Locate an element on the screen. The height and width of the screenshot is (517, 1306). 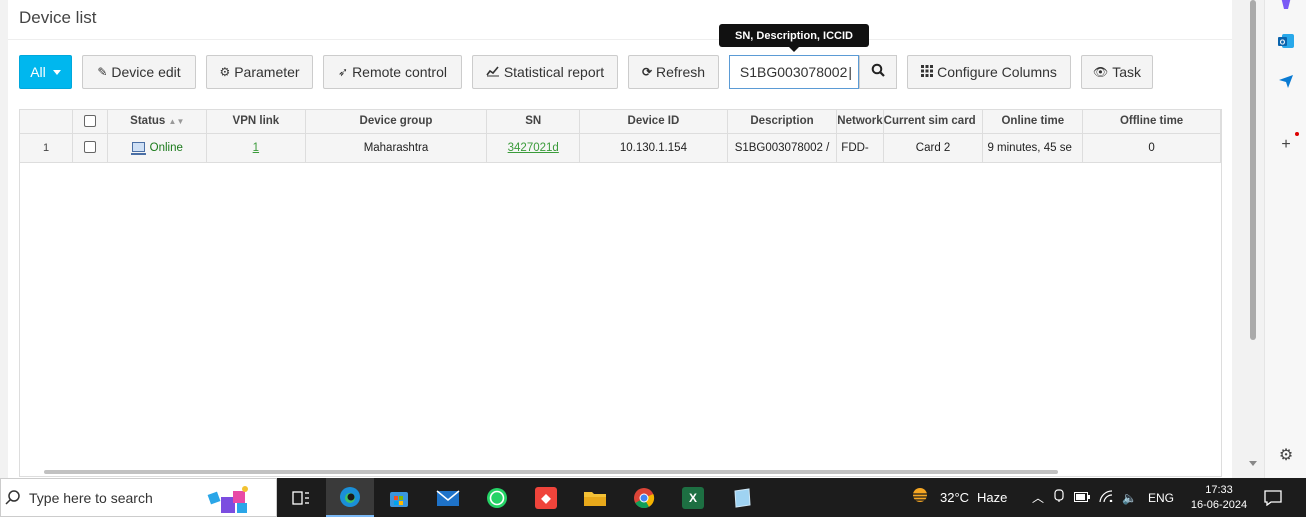
row-select is located at coordinates (90, 148).